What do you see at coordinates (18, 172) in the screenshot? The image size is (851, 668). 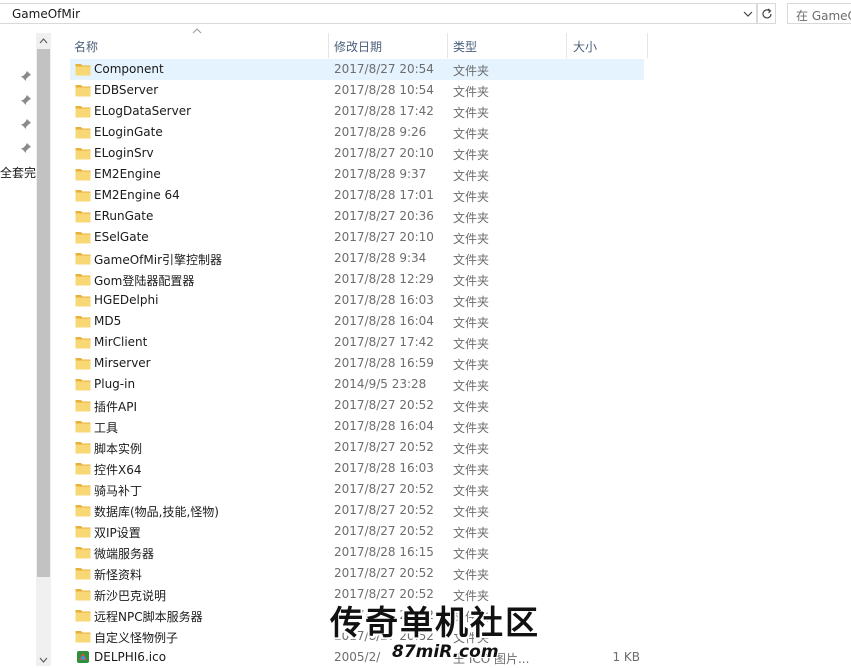 I see `nav-item-label: 4全套完` at bounding box center [18, 172].